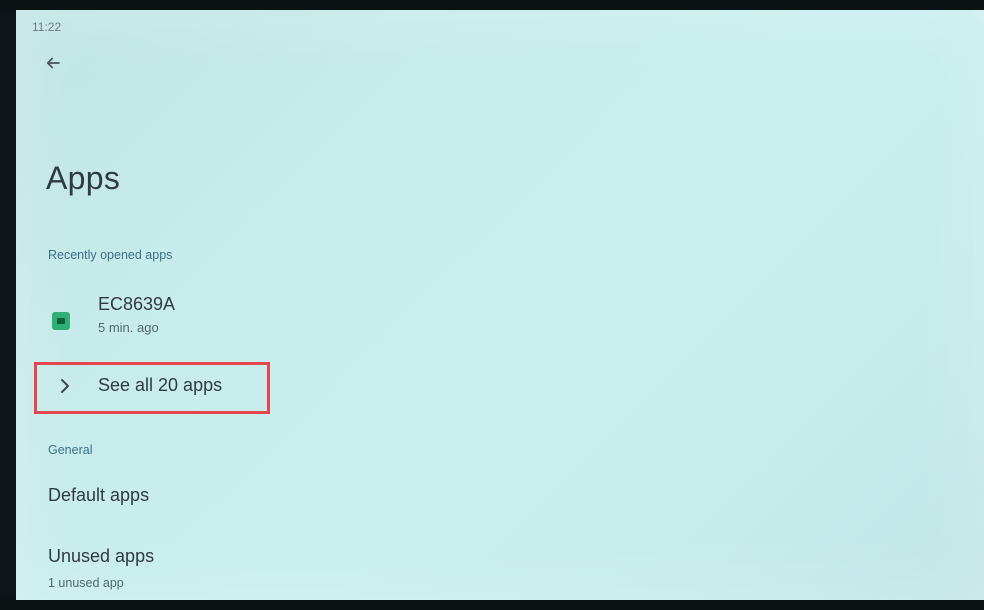 This screenshot has height=610, width=984. Describe the element at coordinates (208, 320) in the screenshot. I see `recent-app-item: EC8639A 5 min. ago` at that location.